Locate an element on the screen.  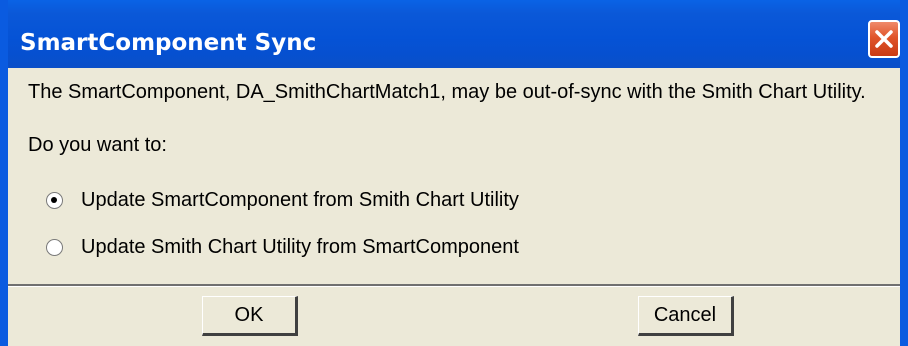
cancel-button: Cancel is located at coordinates (686, 316).